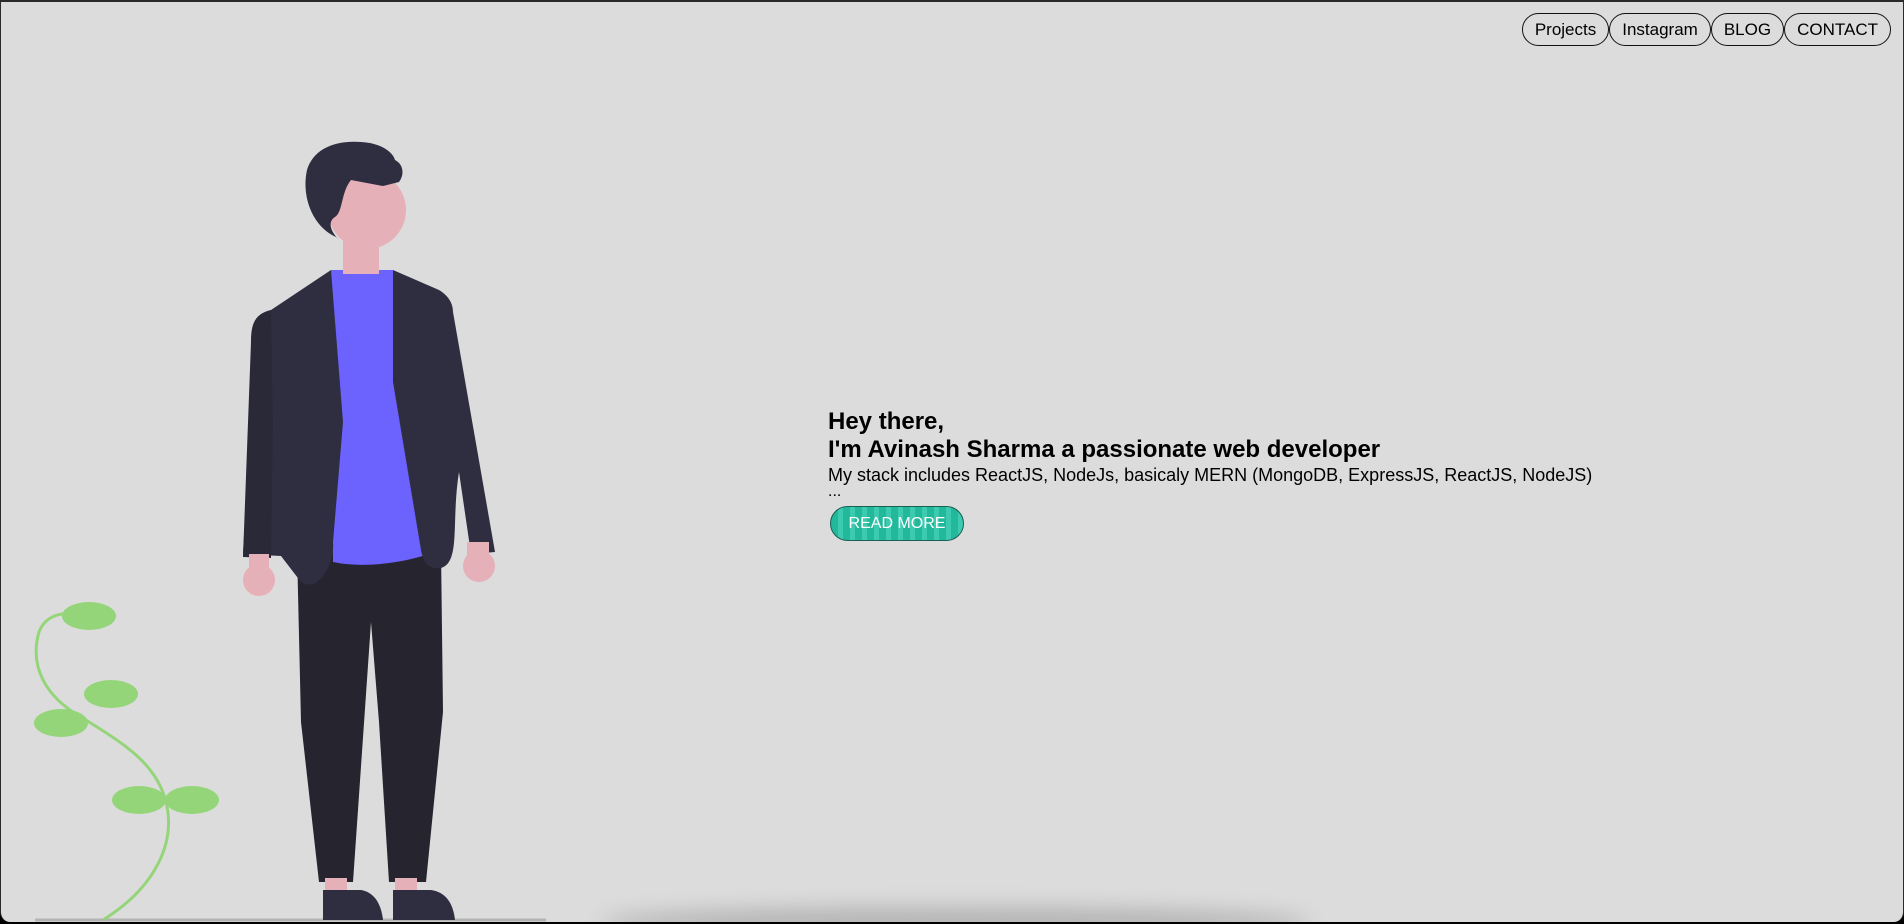 Image resolution: width=1904 pixels, height=924 pixels. What do you see at coordinates (126, 762) in the screenshot?
I see `plant-illustration` at bounding box center [126, 762].